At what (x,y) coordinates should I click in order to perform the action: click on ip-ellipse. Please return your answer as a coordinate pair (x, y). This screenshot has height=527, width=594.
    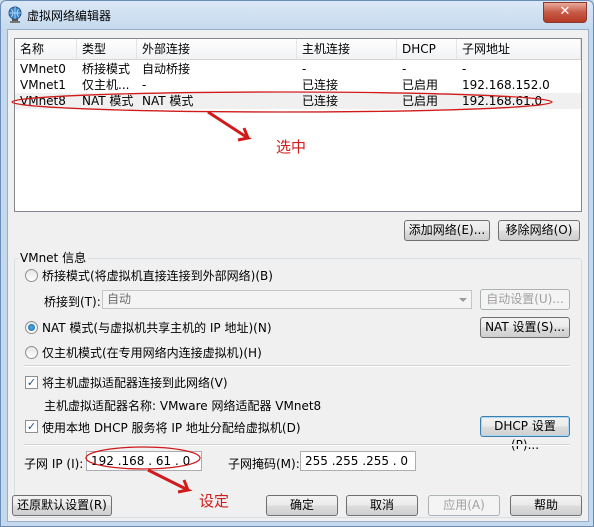
    Looking at the image, I should click on (143, 458).